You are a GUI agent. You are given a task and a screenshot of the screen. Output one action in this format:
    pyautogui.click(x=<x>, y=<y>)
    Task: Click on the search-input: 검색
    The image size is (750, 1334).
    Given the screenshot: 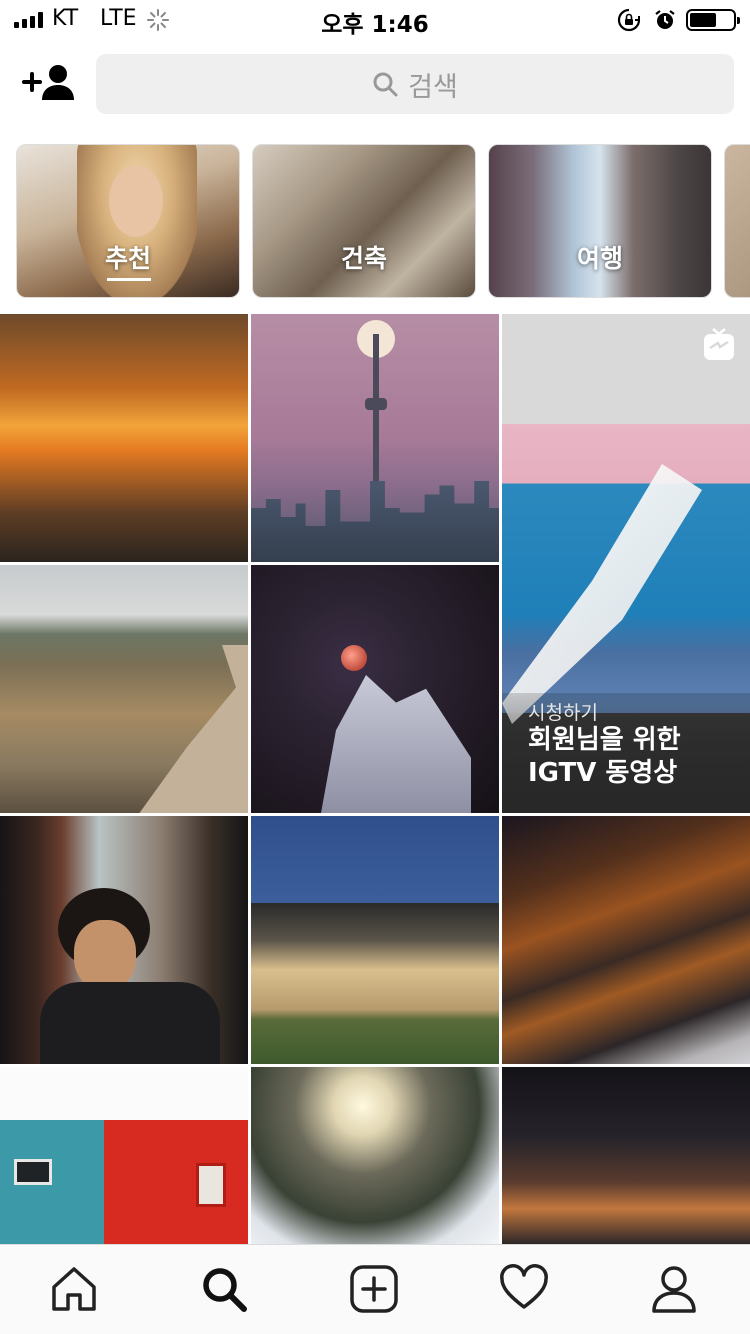 What is the action you would take?
    pyautogui.click(x=415, y=84)
    